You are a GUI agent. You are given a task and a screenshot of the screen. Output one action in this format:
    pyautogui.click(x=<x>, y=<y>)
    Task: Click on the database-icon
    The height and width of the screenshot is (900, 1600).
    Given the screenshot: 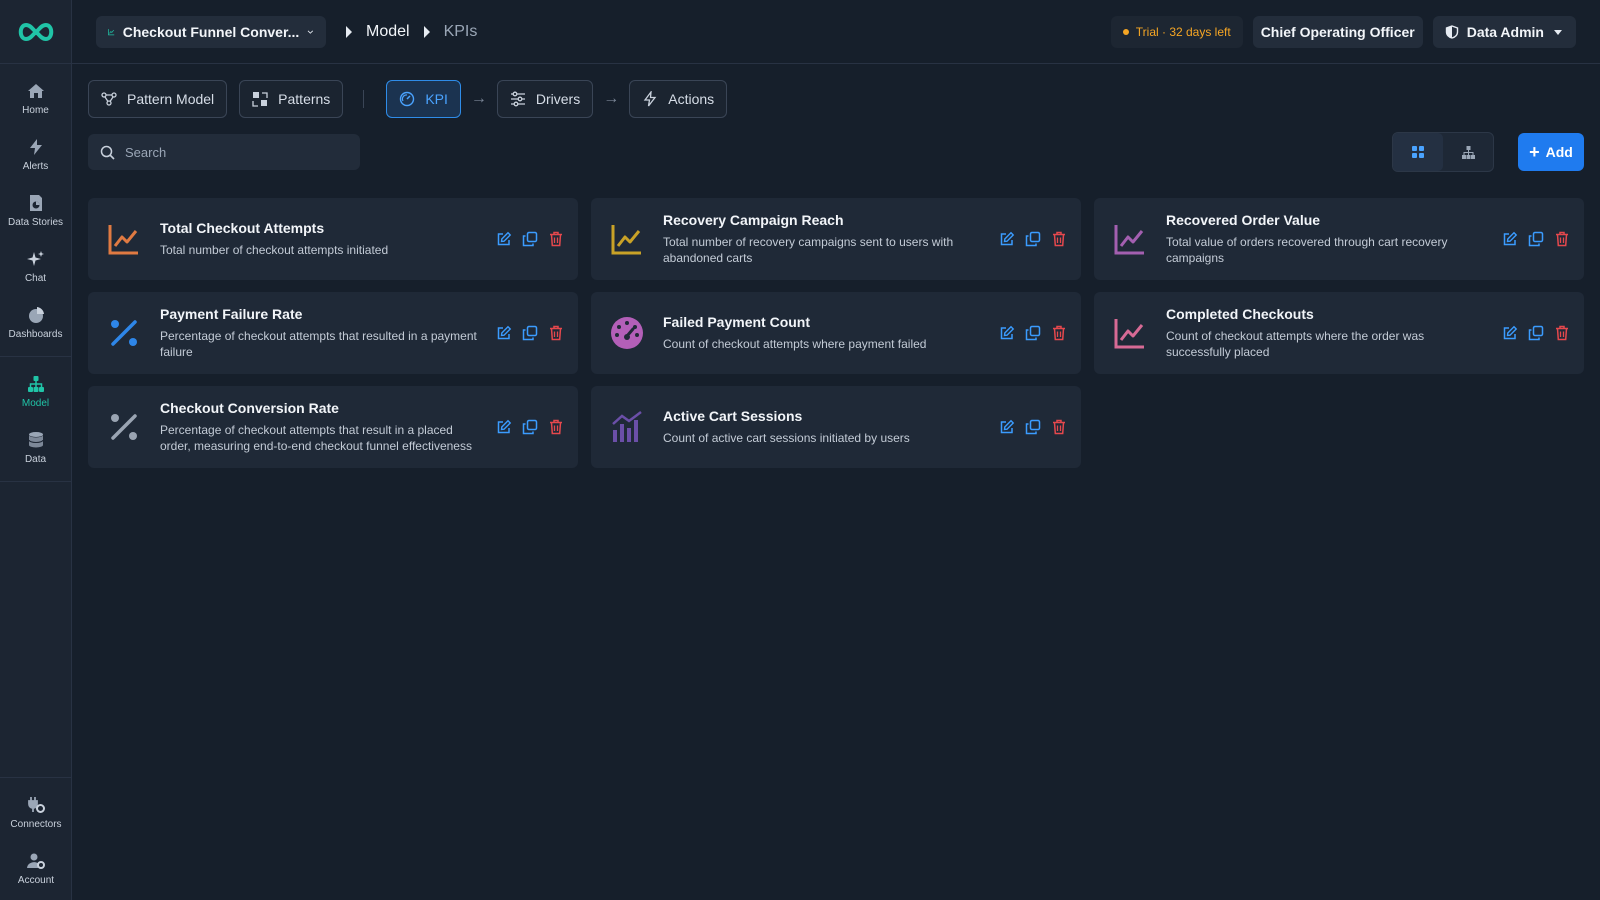 What is the action you would take?
    pyautogui.click(x=35, y=439)
    